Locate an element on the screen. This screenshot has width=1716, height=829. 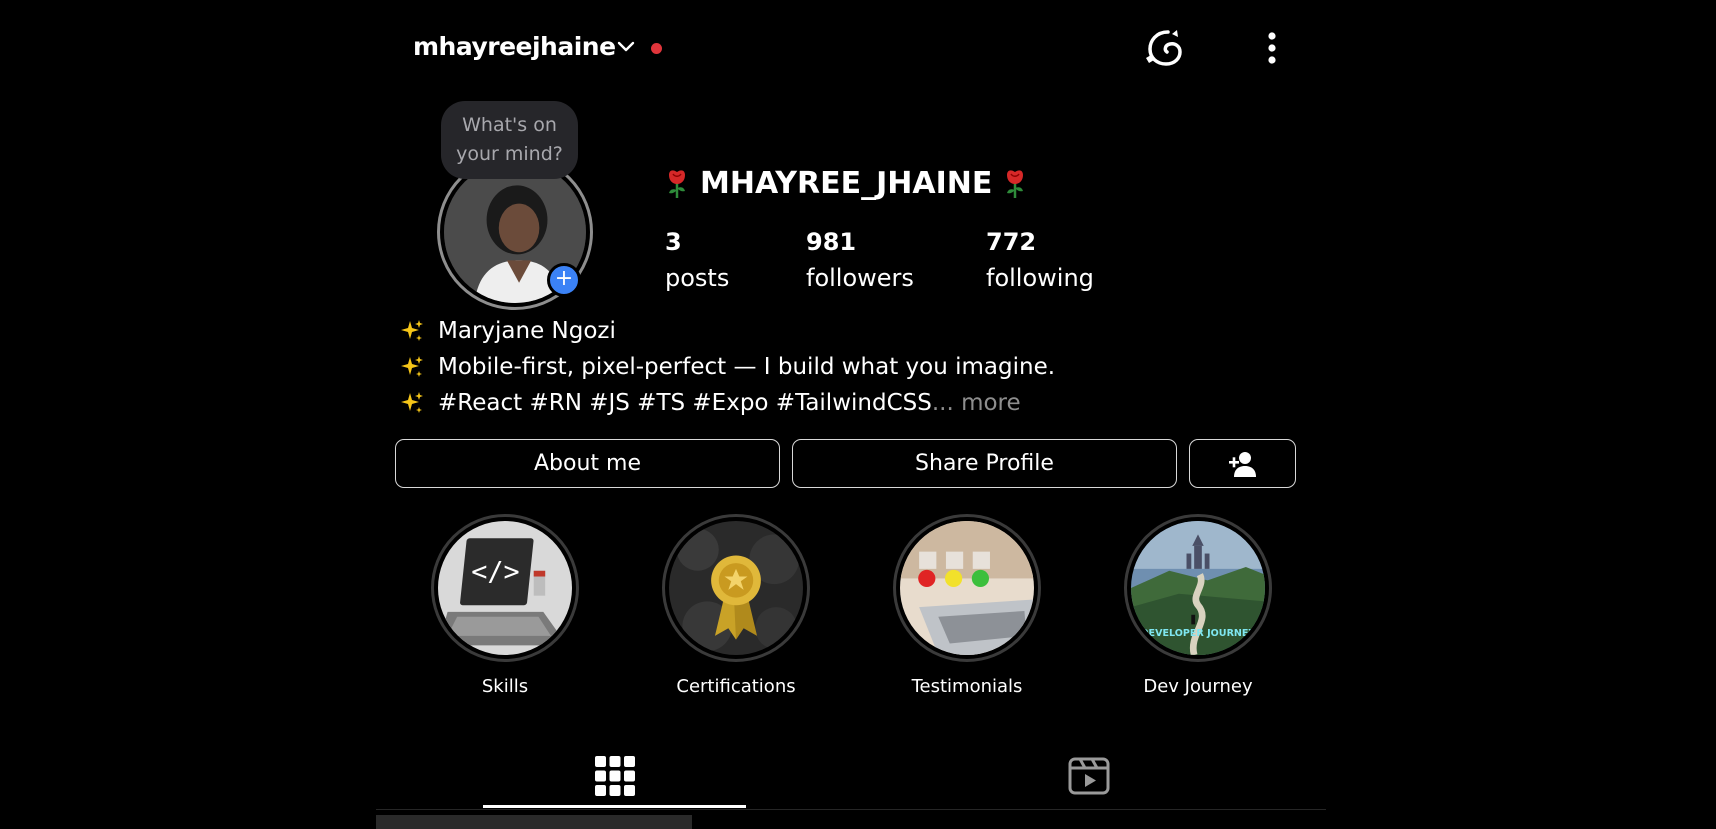
stat-following-value: 772 is located at coordinates (1011, 242).